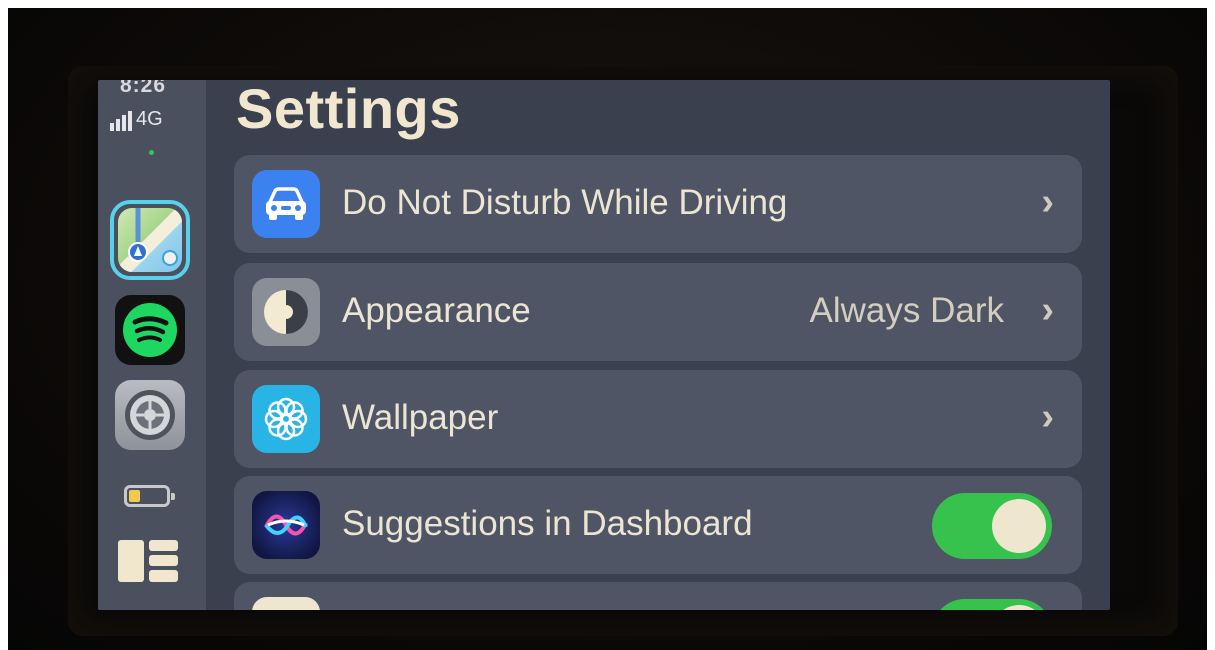  Describe the element at coordinates (286, 603) in the screenshot. I see `partial-row-icon` at that location.